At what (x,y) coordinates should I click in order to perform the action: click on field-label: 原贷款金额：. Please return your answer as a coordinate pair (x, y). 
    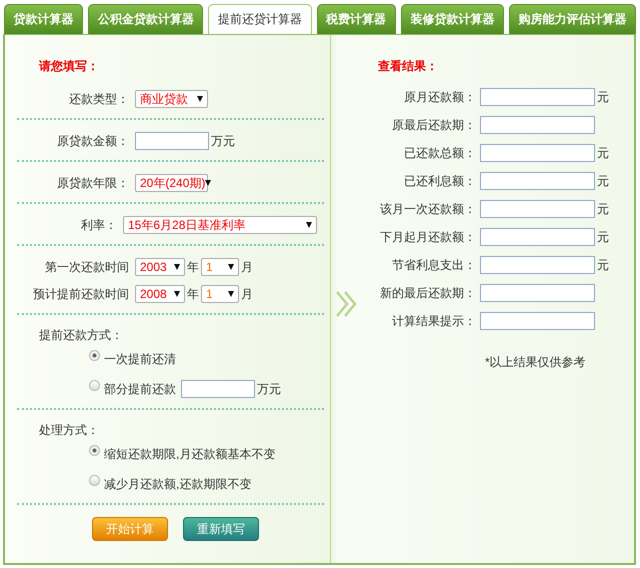
    Looking at the image, I should click on (93, 141).